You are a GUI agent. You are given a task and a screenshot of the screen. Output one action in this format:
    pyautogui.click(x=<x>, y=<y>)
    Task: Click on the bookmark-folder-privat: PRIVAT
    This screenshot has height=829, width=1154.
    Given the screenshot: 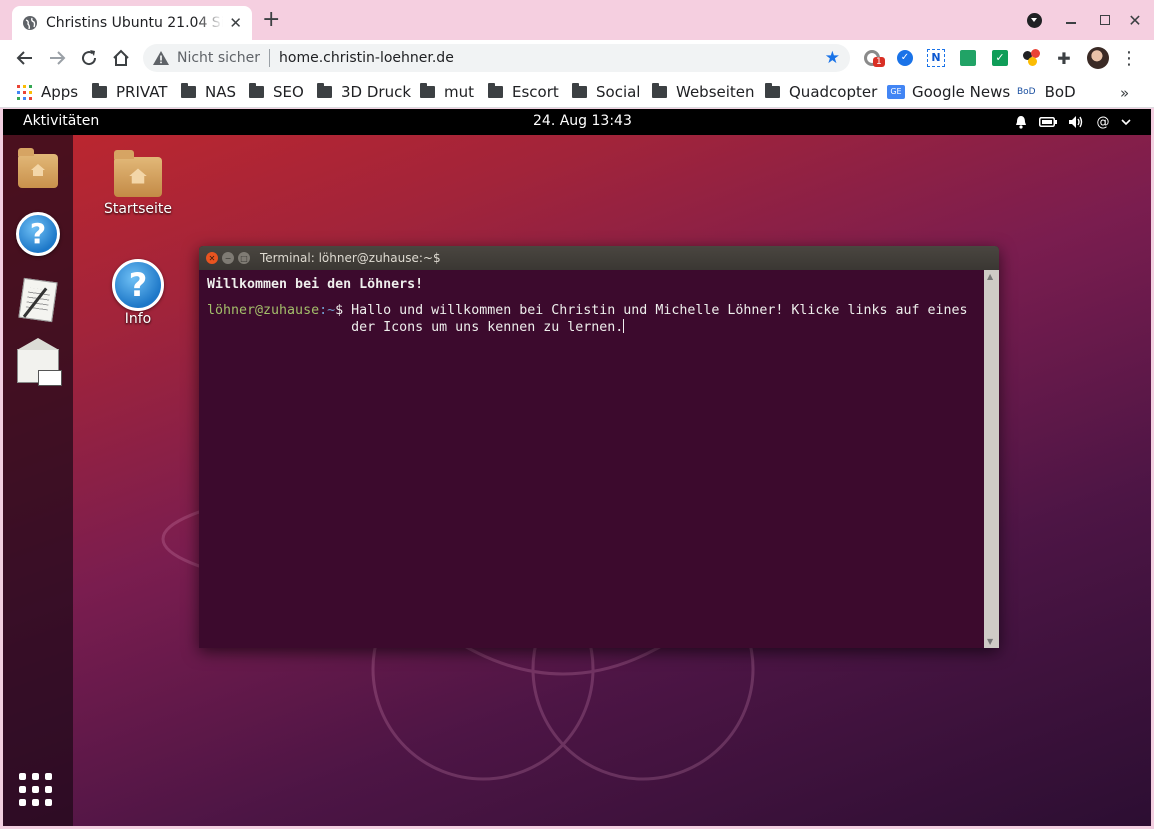 What is the action you would take?
    pyautogui.click(x=129, y=92)
    